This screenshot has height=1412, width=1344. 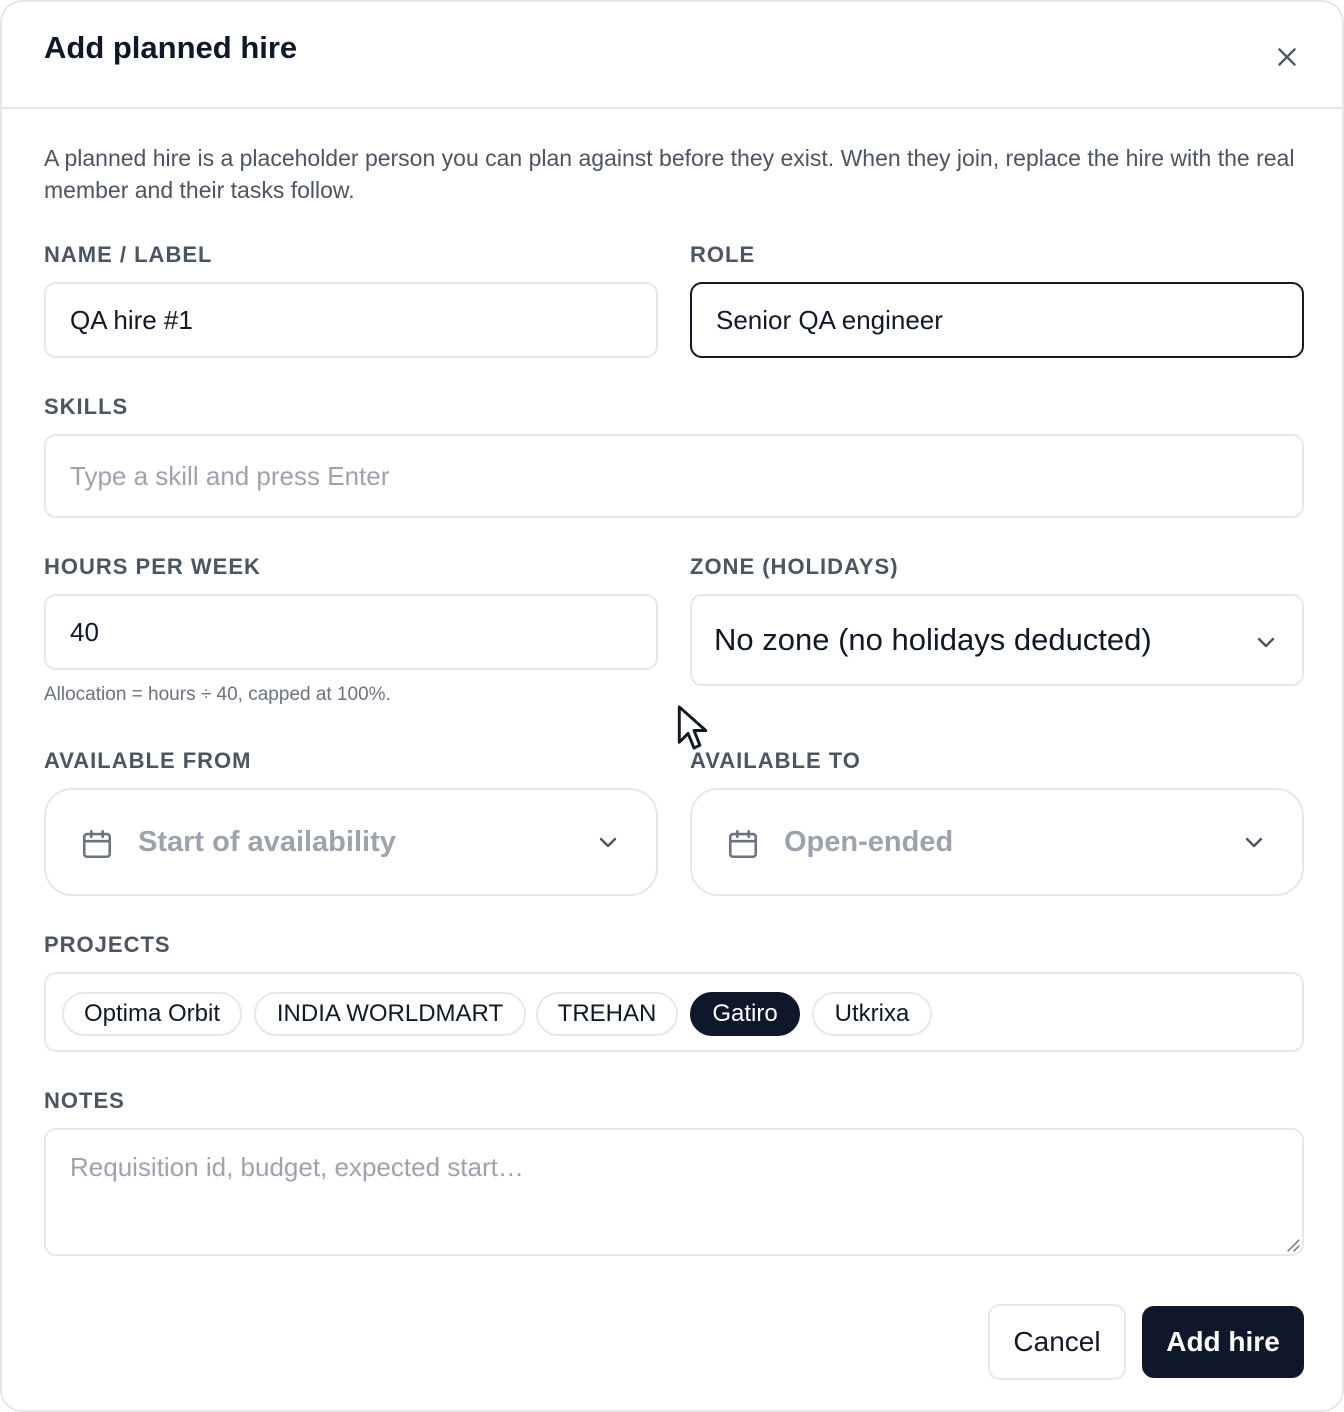 What do you see at coordinates (351, 632) in the screenshot?
I see `hours-input: 40` at bounding box center [351, 632].